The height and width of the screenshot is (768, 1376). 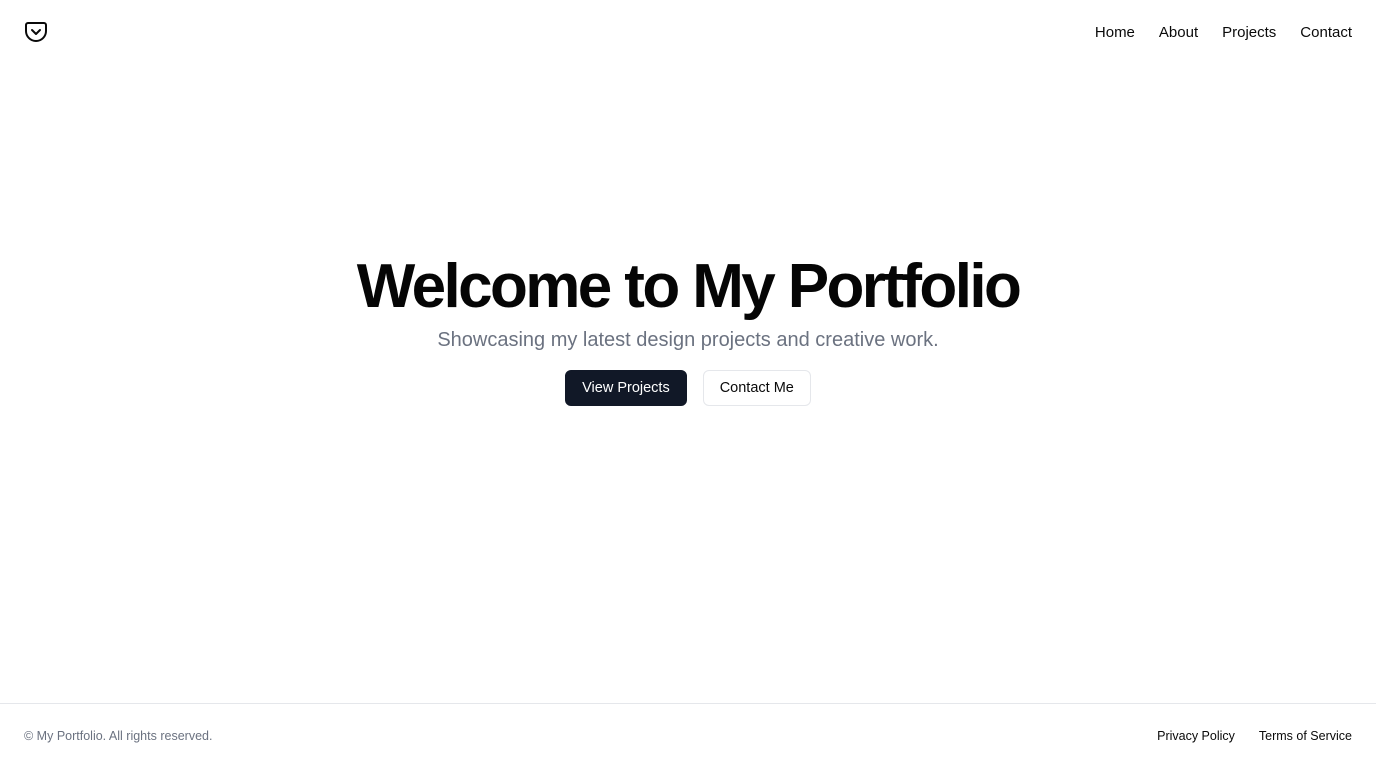 I want to click on privacy-policy-link: Privacy Policy, so click(x=1196, y=736).